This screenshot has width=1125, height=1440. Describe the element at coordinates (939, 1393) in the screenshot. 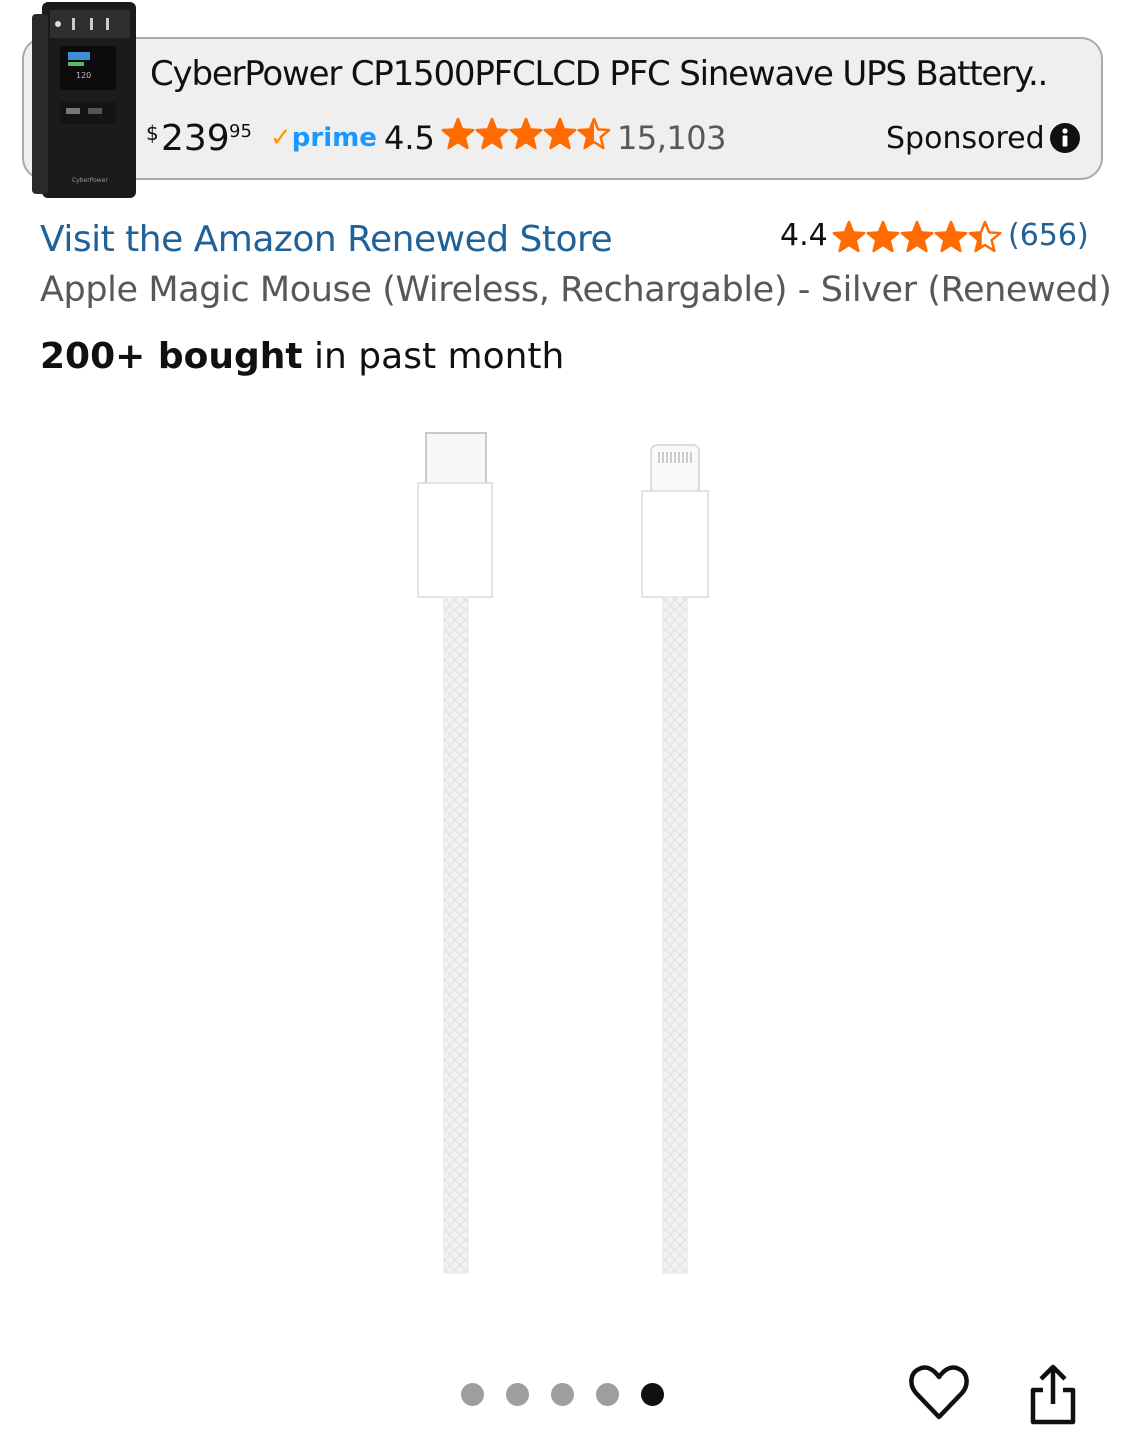

I see `heart-icon` at that location.